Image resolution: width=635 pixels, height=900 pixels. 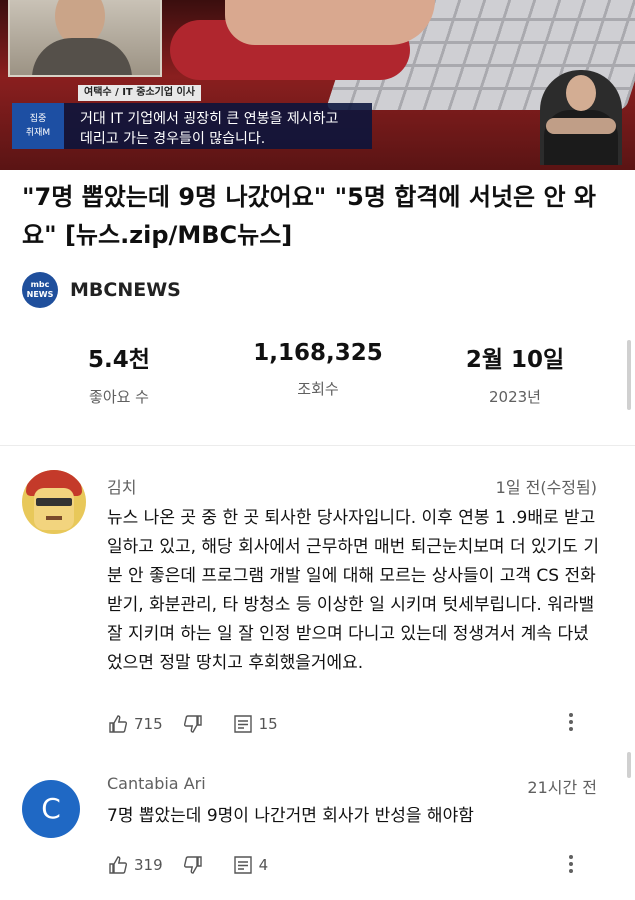 What do you see at coordinates (515, 397) in the screenshot?
I see `date-label: 2023년` at bounding box center [515, 397].